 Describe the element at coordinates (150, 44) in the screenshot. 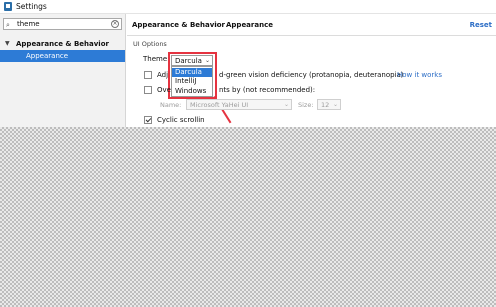

I see `ui-options-label: UI Options` at that location.